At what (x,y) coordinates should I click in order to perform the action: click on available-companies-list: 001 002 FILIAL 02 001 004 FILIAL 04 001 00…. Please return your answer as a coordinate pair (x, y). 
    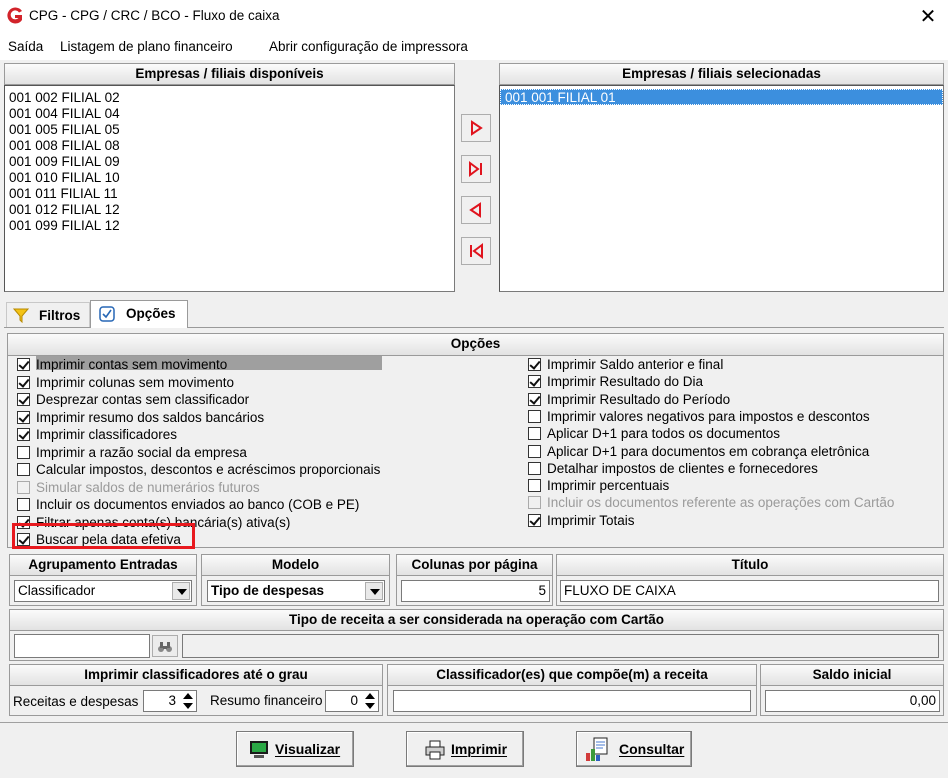
    Looking at the image, I should click on (229, 188).